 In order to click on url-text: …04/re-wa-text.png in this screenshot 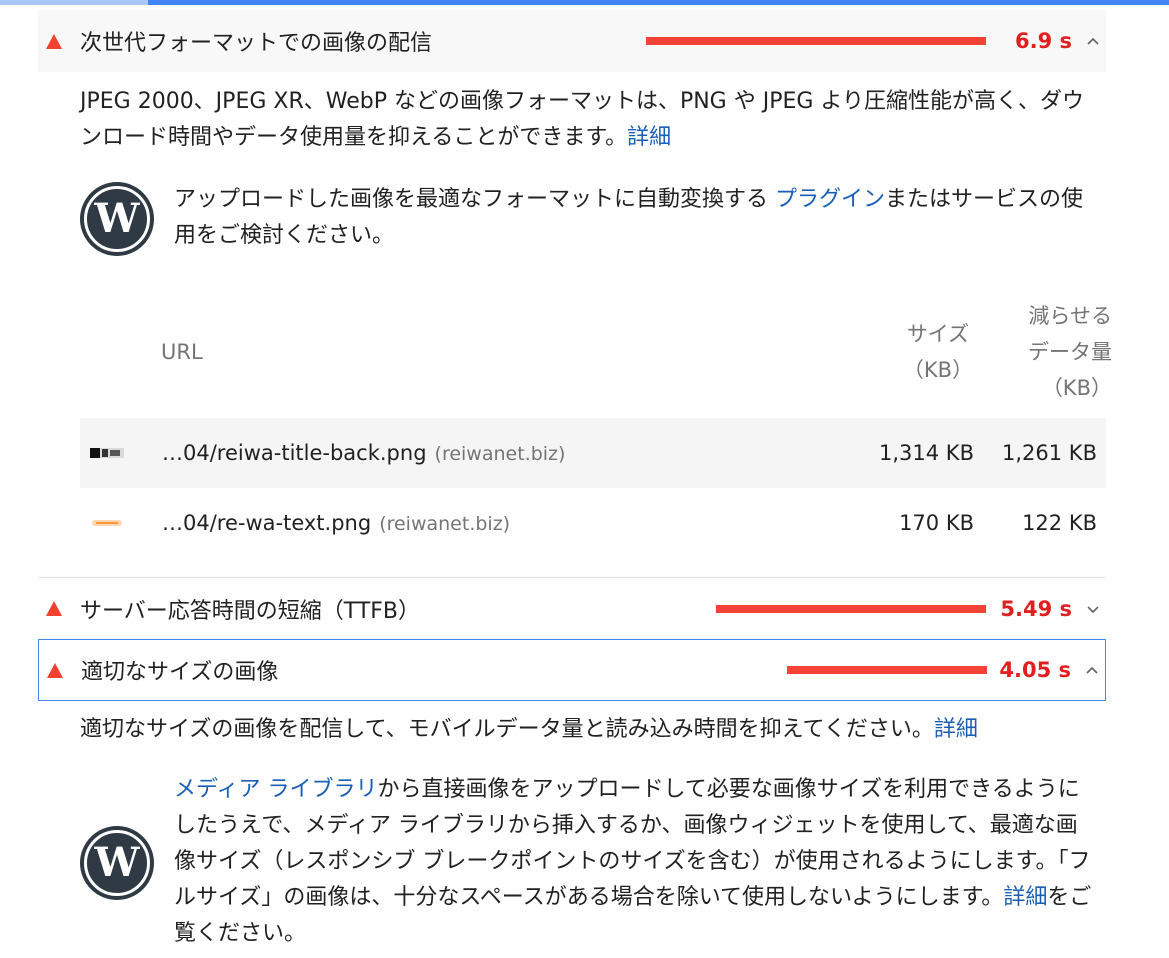, I will do `click(267, 523)`.